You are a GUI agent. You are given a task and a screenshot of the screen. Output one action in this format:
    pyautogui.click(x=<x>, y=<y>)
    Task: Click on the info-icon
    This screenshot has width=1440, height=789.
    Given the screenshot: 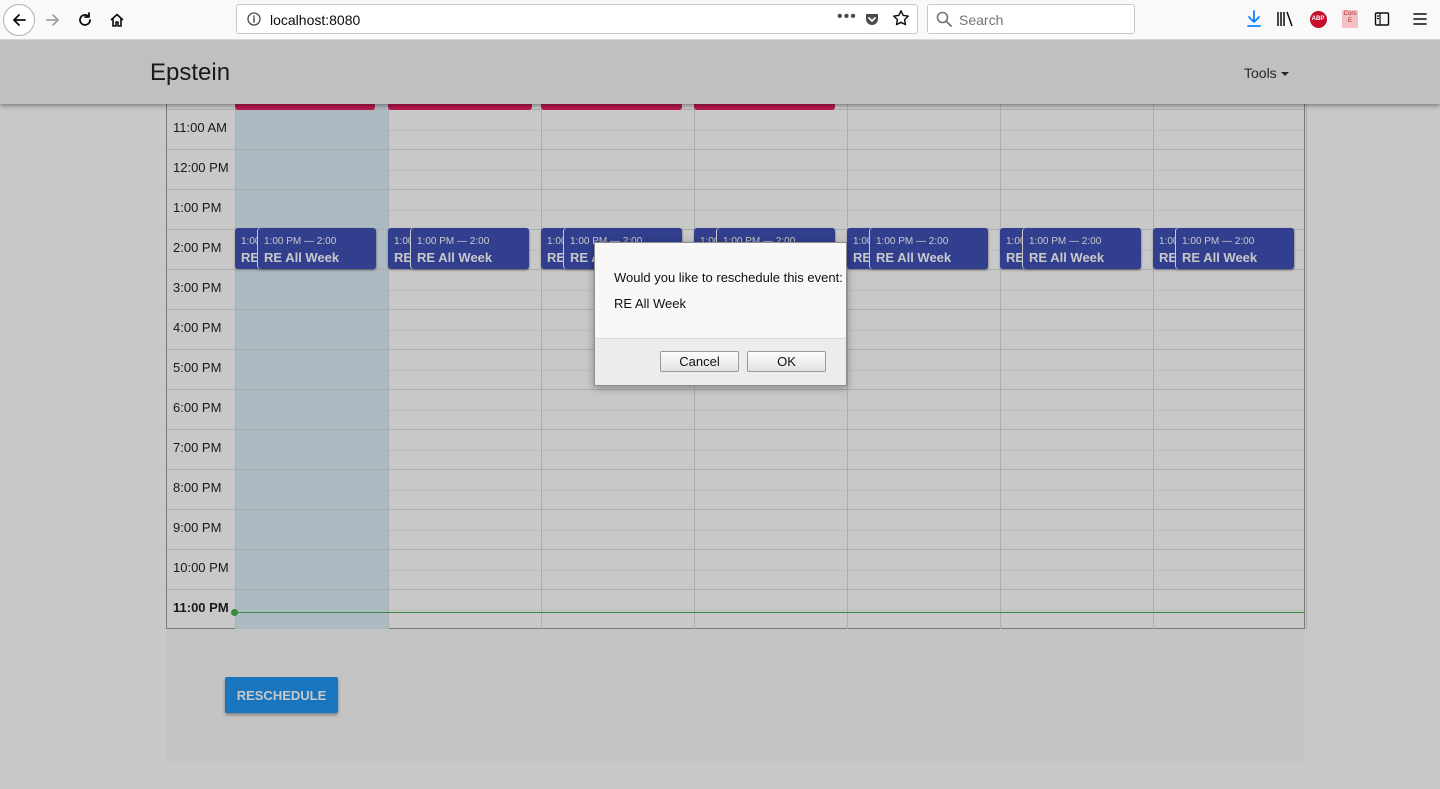 What is the action you would take?
    pyautogui.click(x=254, y=21)
    